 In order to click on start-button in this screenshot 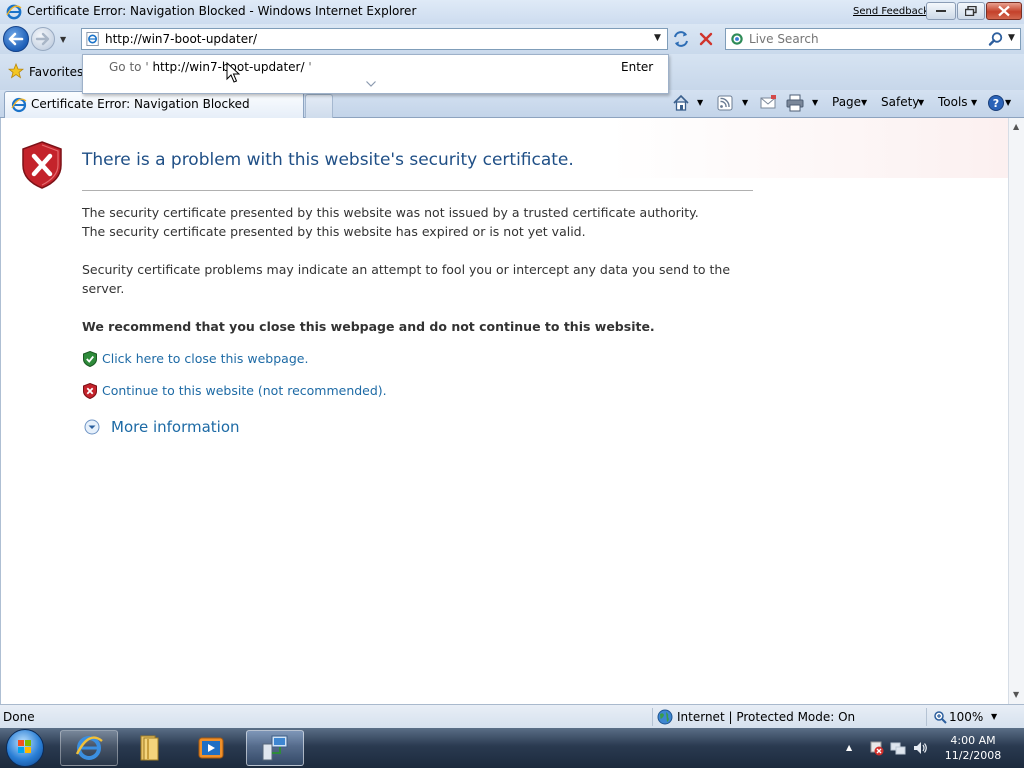, I will do `click(25, 748)`.